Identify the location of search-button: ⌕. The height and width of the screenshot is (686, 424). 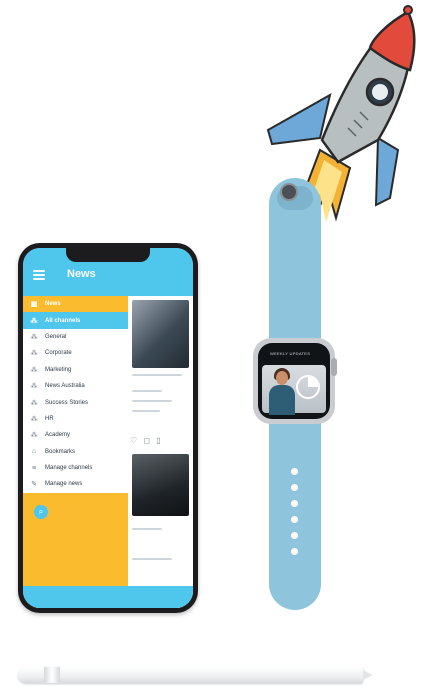
(41, 512).